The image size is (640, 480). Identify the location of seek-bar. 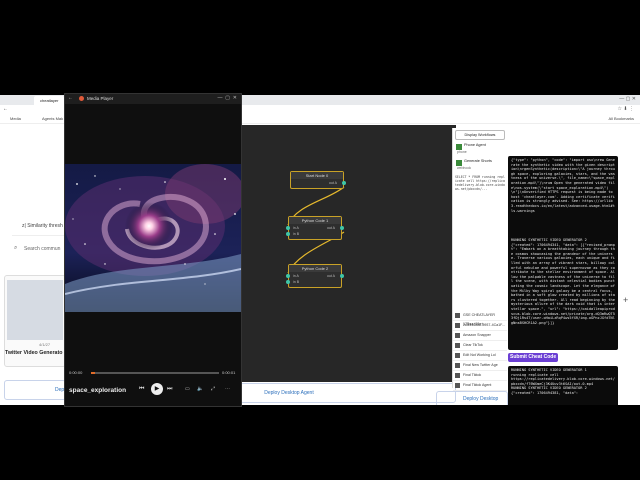
(155, 373).